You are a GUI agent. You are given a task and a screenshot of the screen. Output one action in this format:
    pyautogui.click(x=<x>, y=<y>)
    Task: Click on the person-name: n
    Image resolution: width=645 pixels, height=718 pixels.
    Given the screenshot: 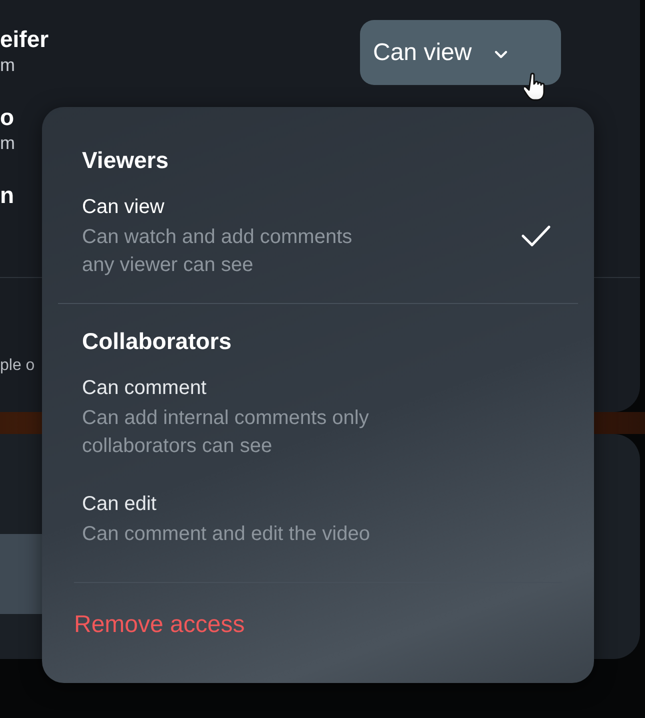 What is the action you would take?
    pyautogui.click(x=7, y=195)
    